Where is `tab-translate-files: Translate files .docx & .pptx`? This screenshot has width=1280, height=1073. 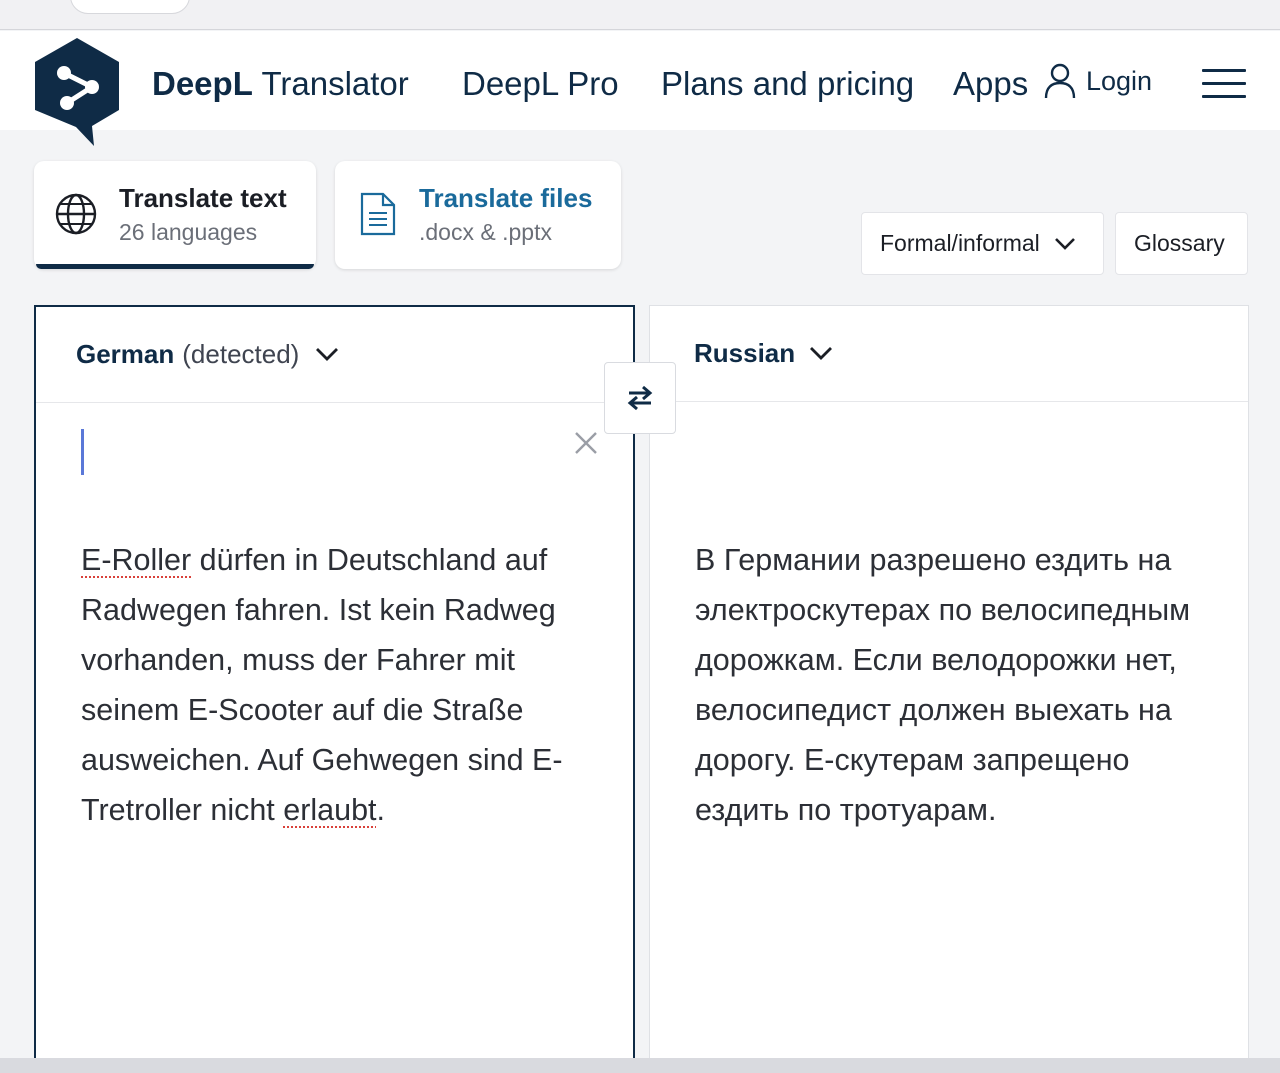 tab-translate-files: Translate files .docx & .pptx is located at coordinates (478, 215).